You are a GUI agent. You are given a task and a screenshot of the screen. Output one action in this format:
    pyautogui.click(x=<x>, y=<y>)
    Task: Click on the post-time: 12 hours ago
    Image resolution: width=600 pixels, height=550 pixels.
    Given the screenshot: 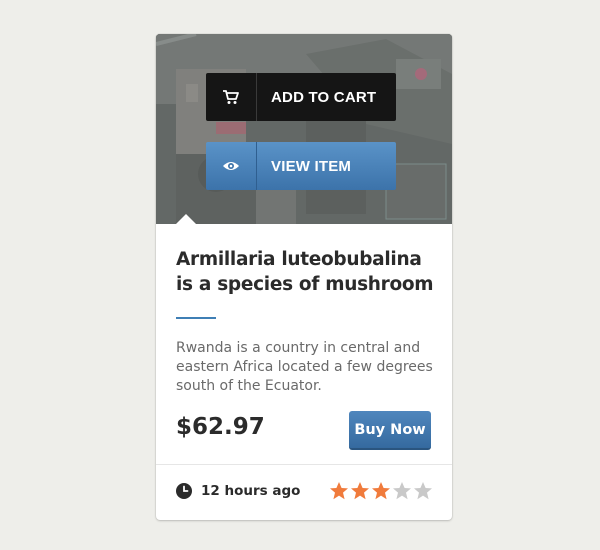 What is the action you would take?
    pyautogui.click(x=238, y=491)
    